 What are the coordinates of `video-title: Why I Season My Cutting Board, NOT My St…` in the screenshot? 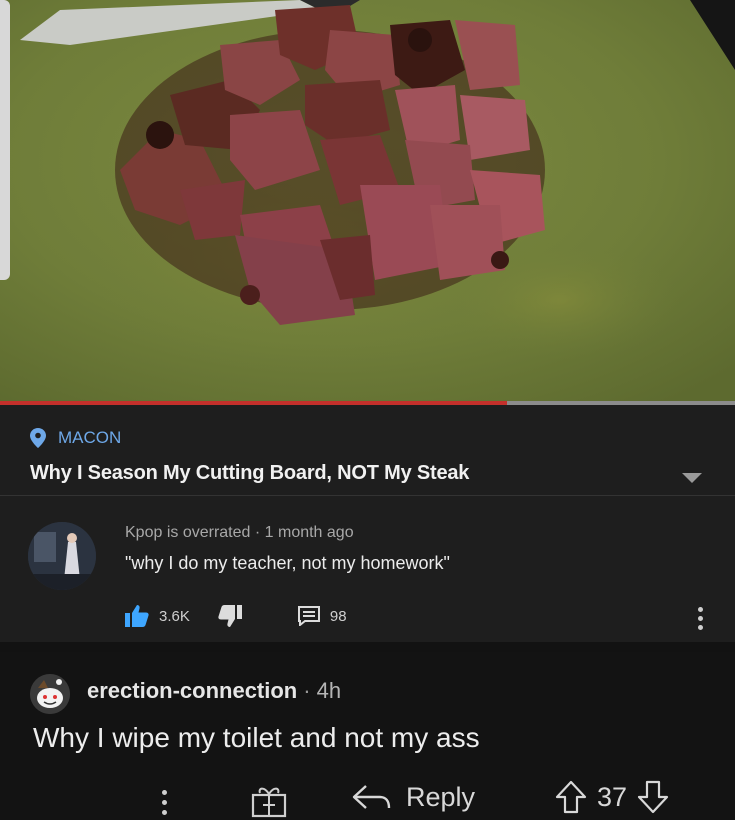 It's located at (249, 473).